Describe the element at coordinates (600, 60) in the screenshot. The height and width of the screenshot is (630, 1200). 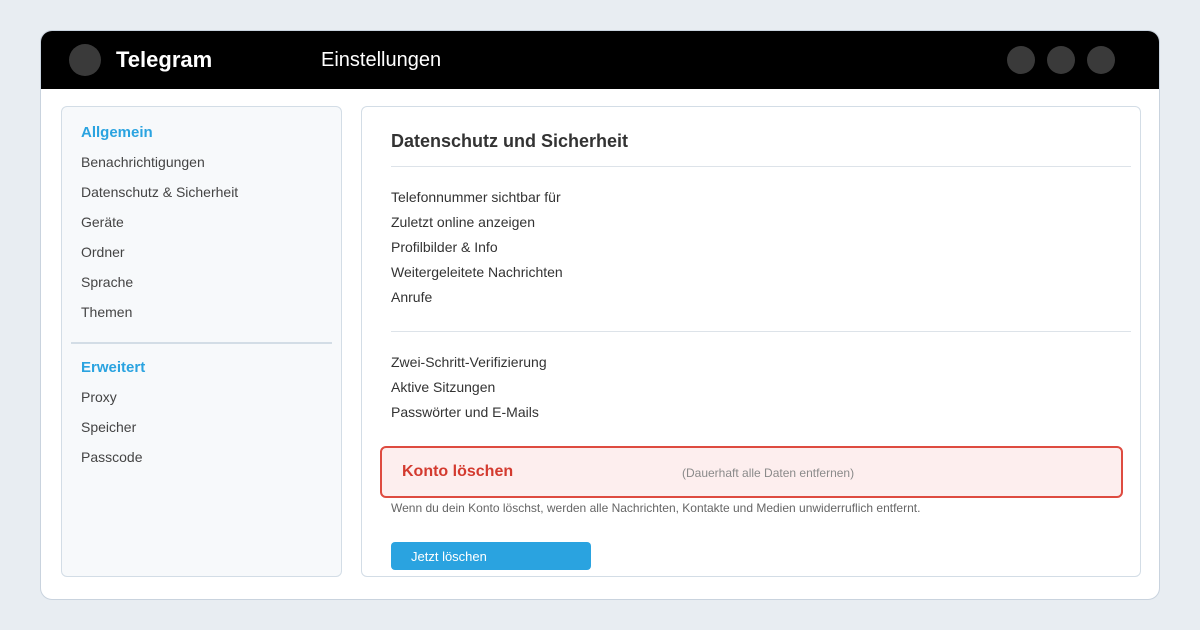
I see `top-bar: Telegram Einstellungen` at that location.